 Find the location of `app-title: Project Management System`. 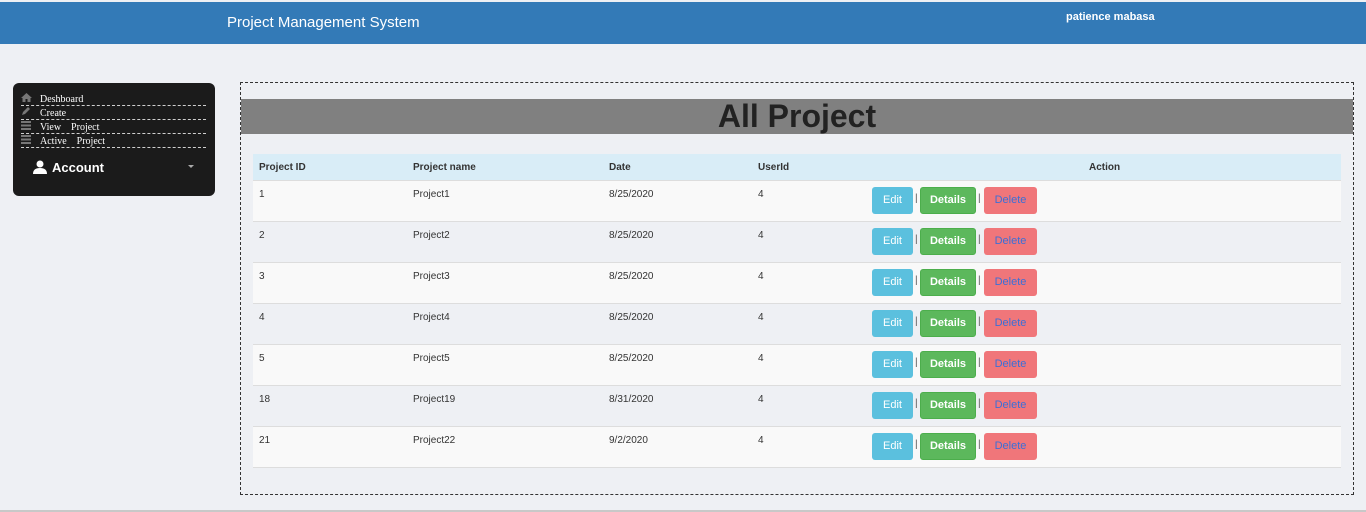

app-title: Project Management System is located at coordinates (323, 22).